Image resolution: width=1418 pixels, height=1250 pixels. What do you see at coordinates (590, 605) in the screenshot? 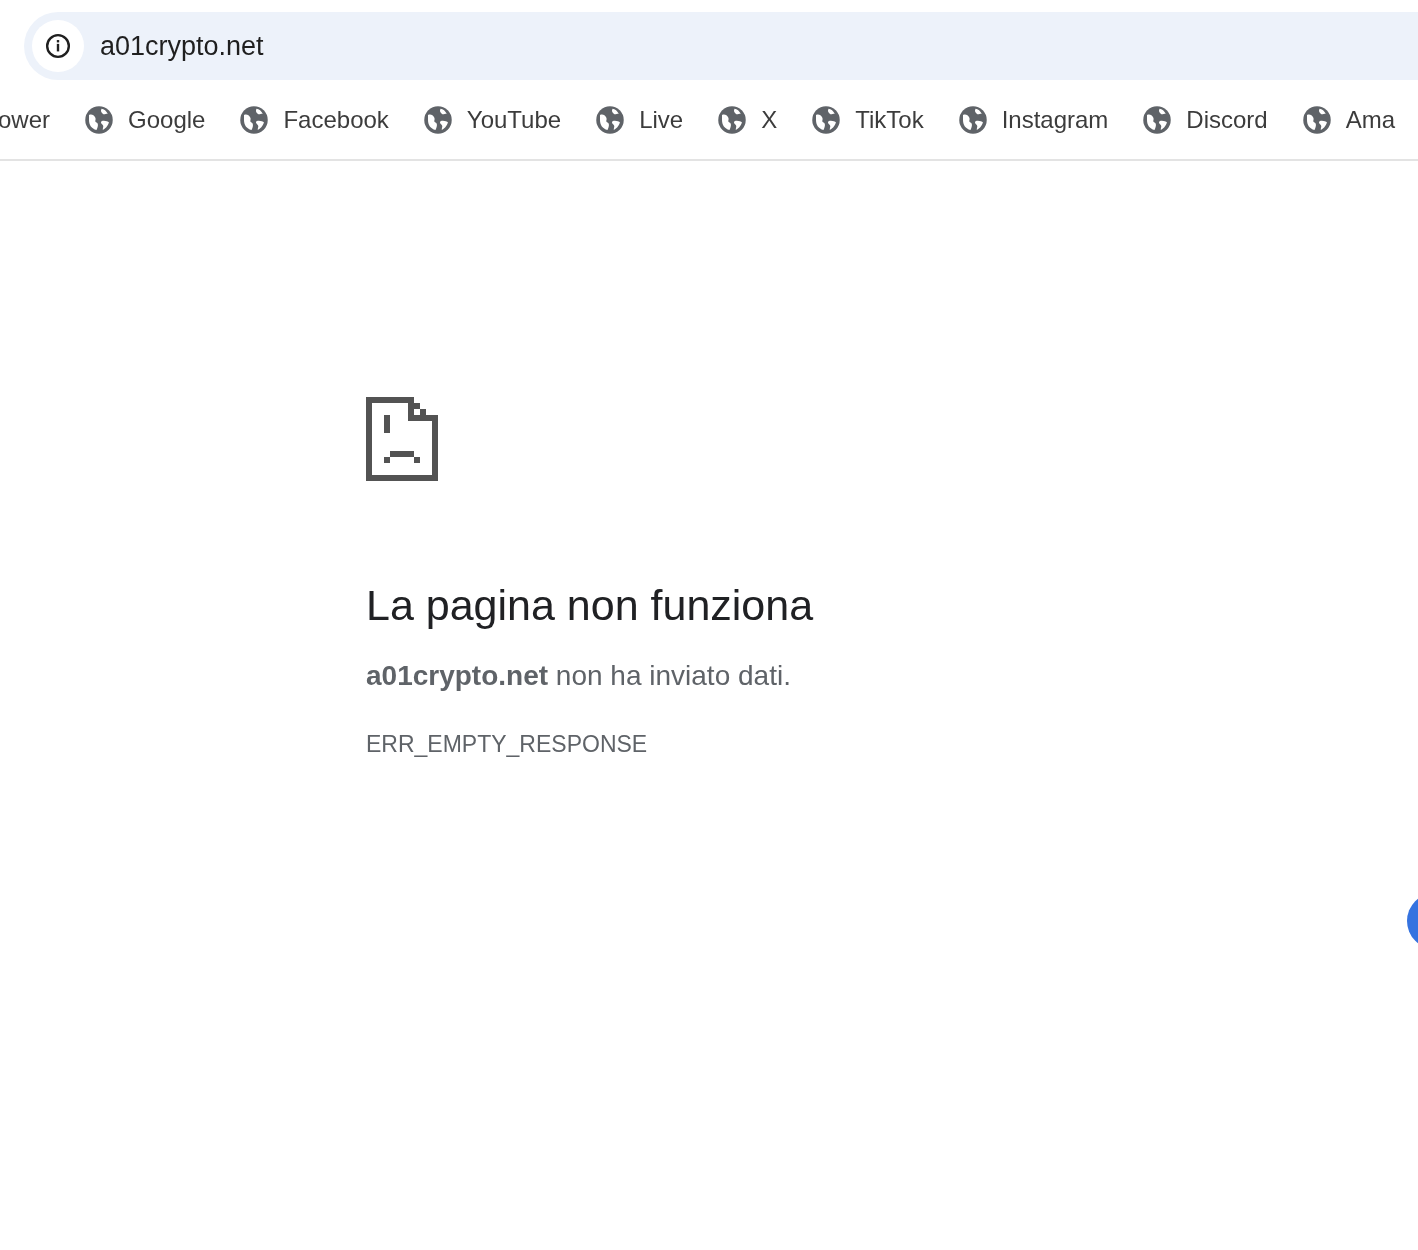
I see `error-heading: La pagina non funziona` at bounding box center [590, 605].